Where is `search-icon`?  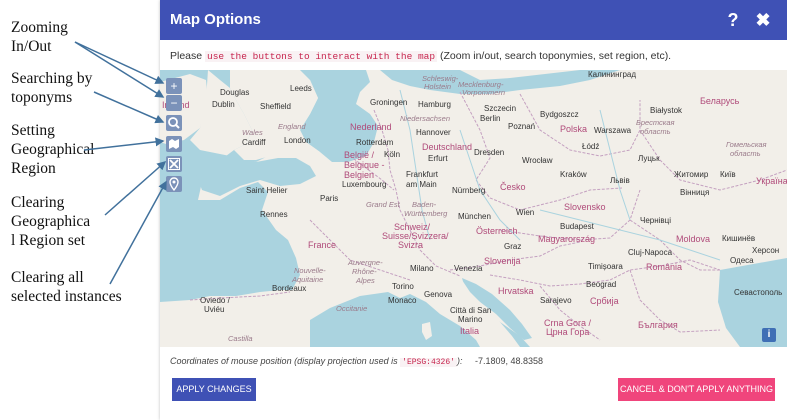 search-icon is located at coordinates (174, 123).